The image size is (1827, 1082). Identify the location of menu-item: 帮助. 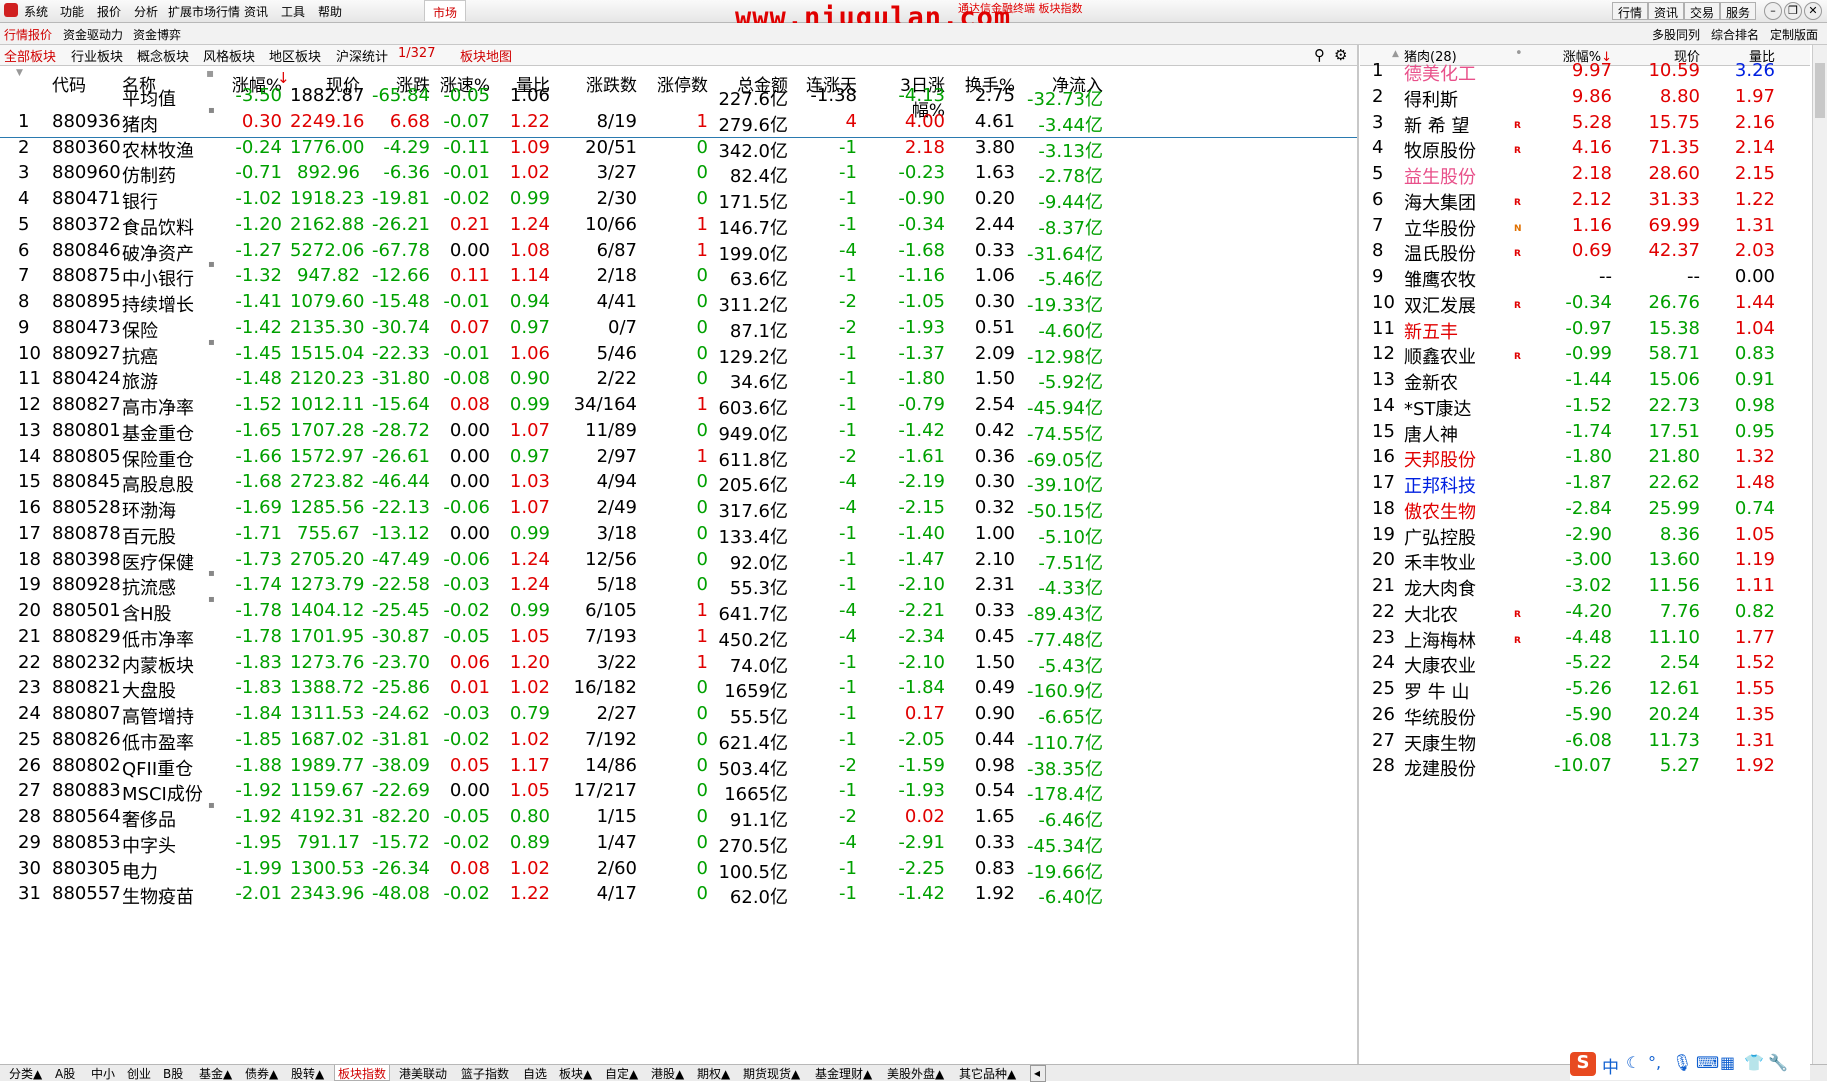
(330, 11).